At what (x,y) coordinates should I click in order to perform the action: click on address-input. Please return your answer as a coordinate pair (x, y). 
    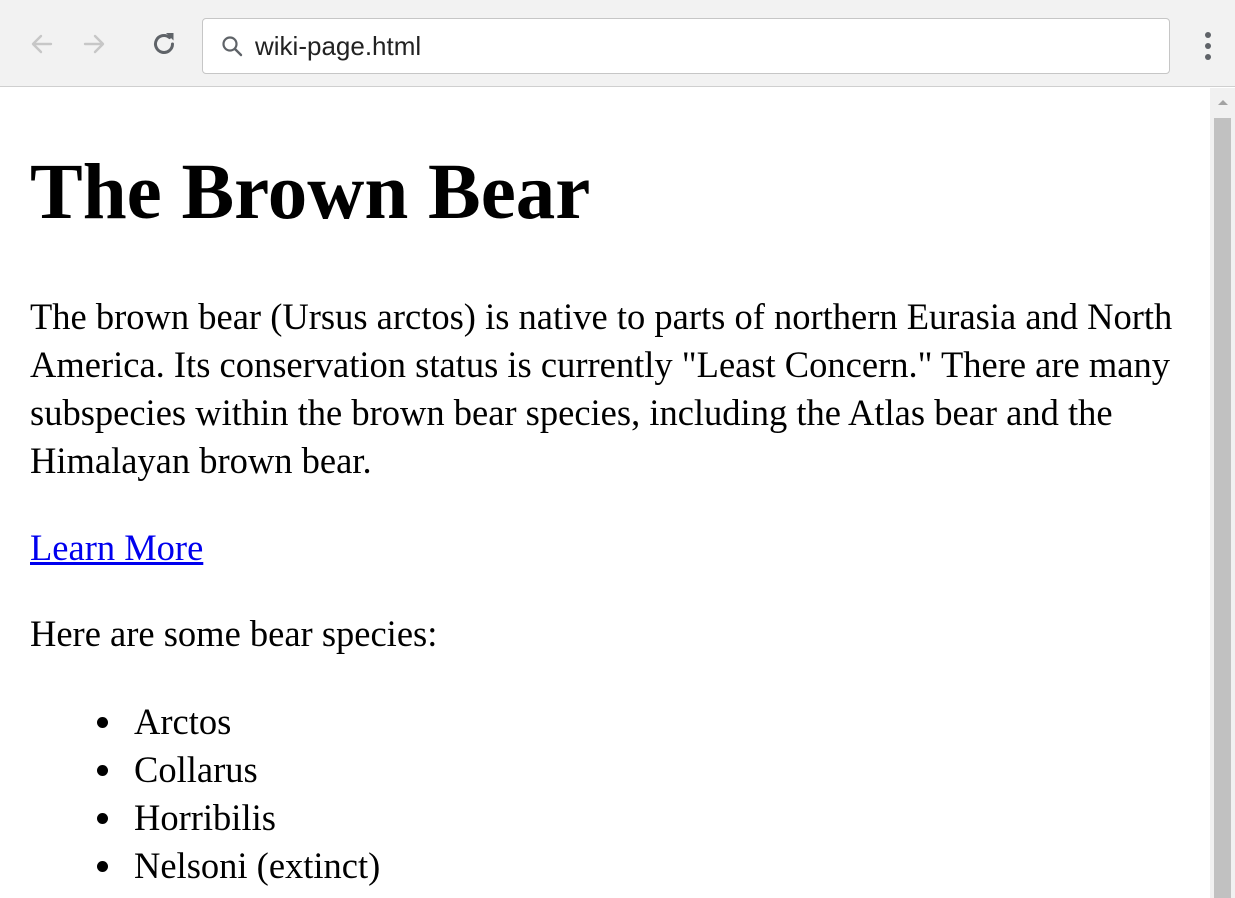
    Looking at the image, I should click on (685, 46).